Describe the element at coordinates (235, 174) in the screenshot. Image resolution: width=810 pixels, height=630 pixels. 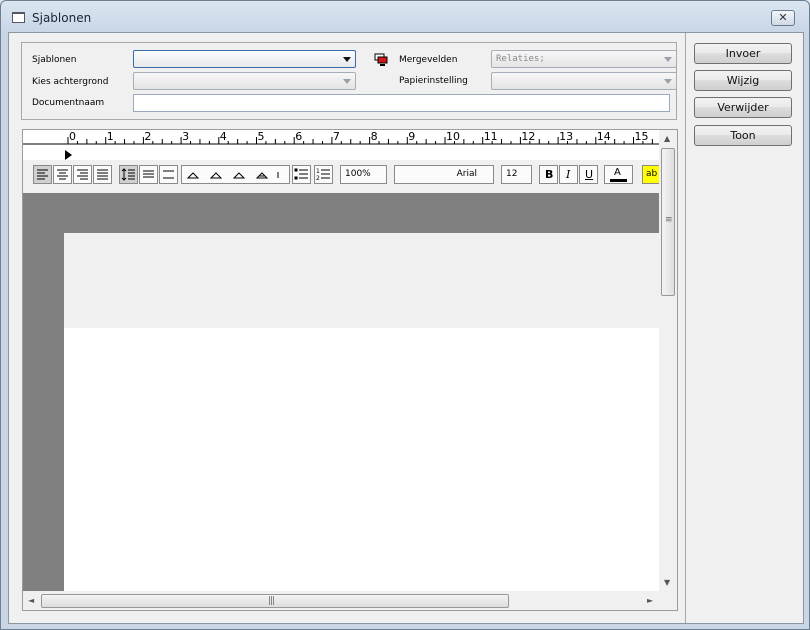
I see `tab-stops-button` at that location.